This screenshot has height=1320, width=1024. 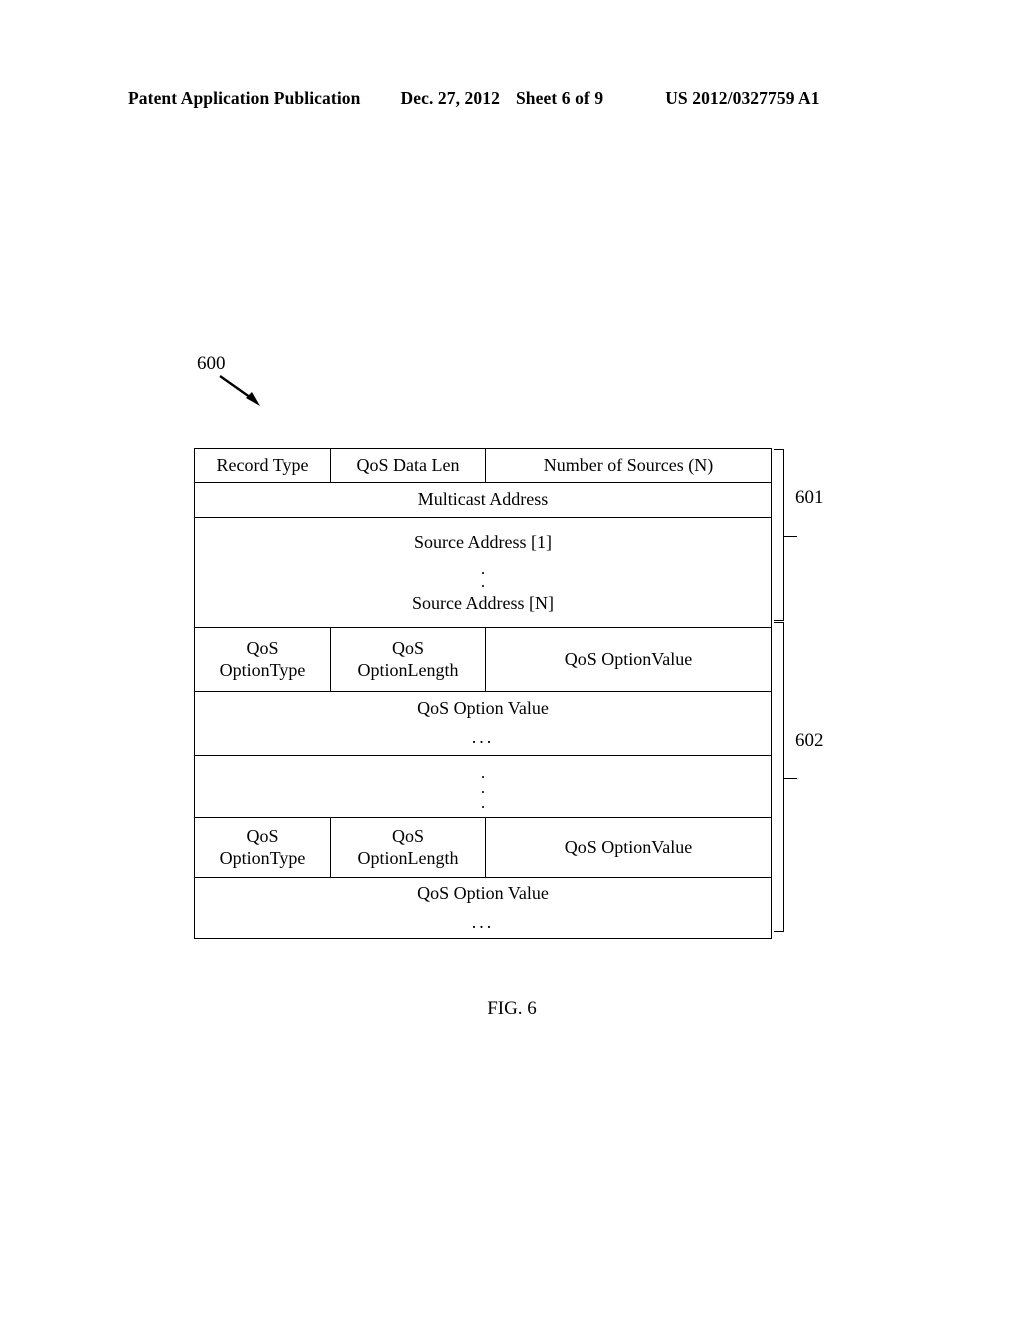 I want to click on table-row-multicast-address: Multicast Address, so click(x=483, y=500).